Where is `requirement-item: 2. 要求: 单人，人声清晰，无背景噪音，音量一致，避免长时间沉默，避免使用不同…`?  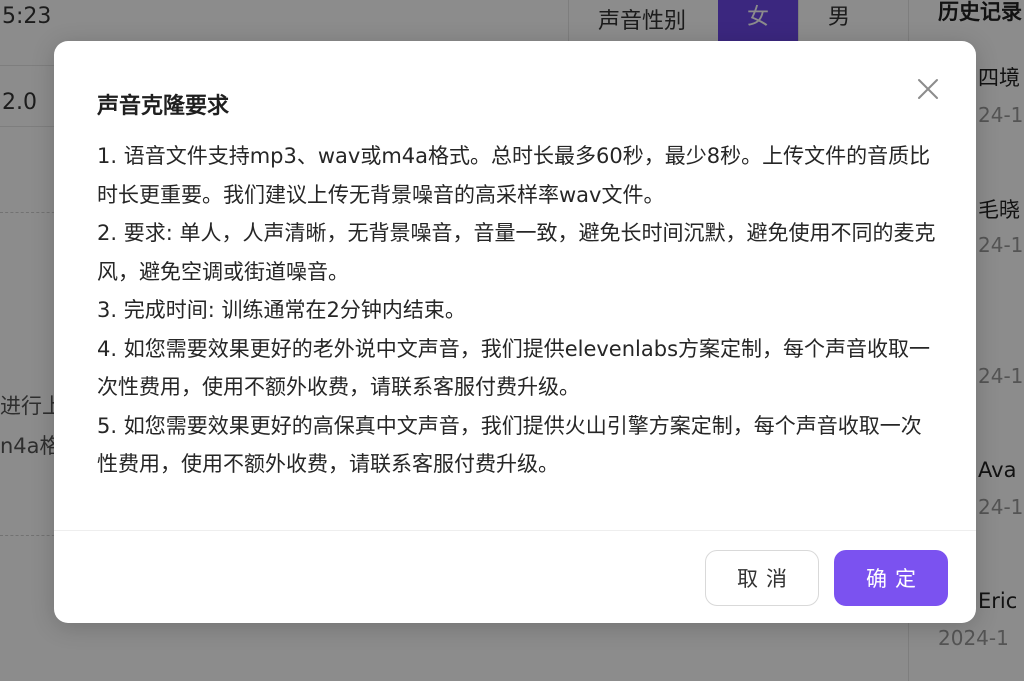
requirement-item: 2. 要求: 单人，人声清晰，无背景噪音，音量一致，避免长时间沉默，避免使用不同… is located at coordinates (516, 252).